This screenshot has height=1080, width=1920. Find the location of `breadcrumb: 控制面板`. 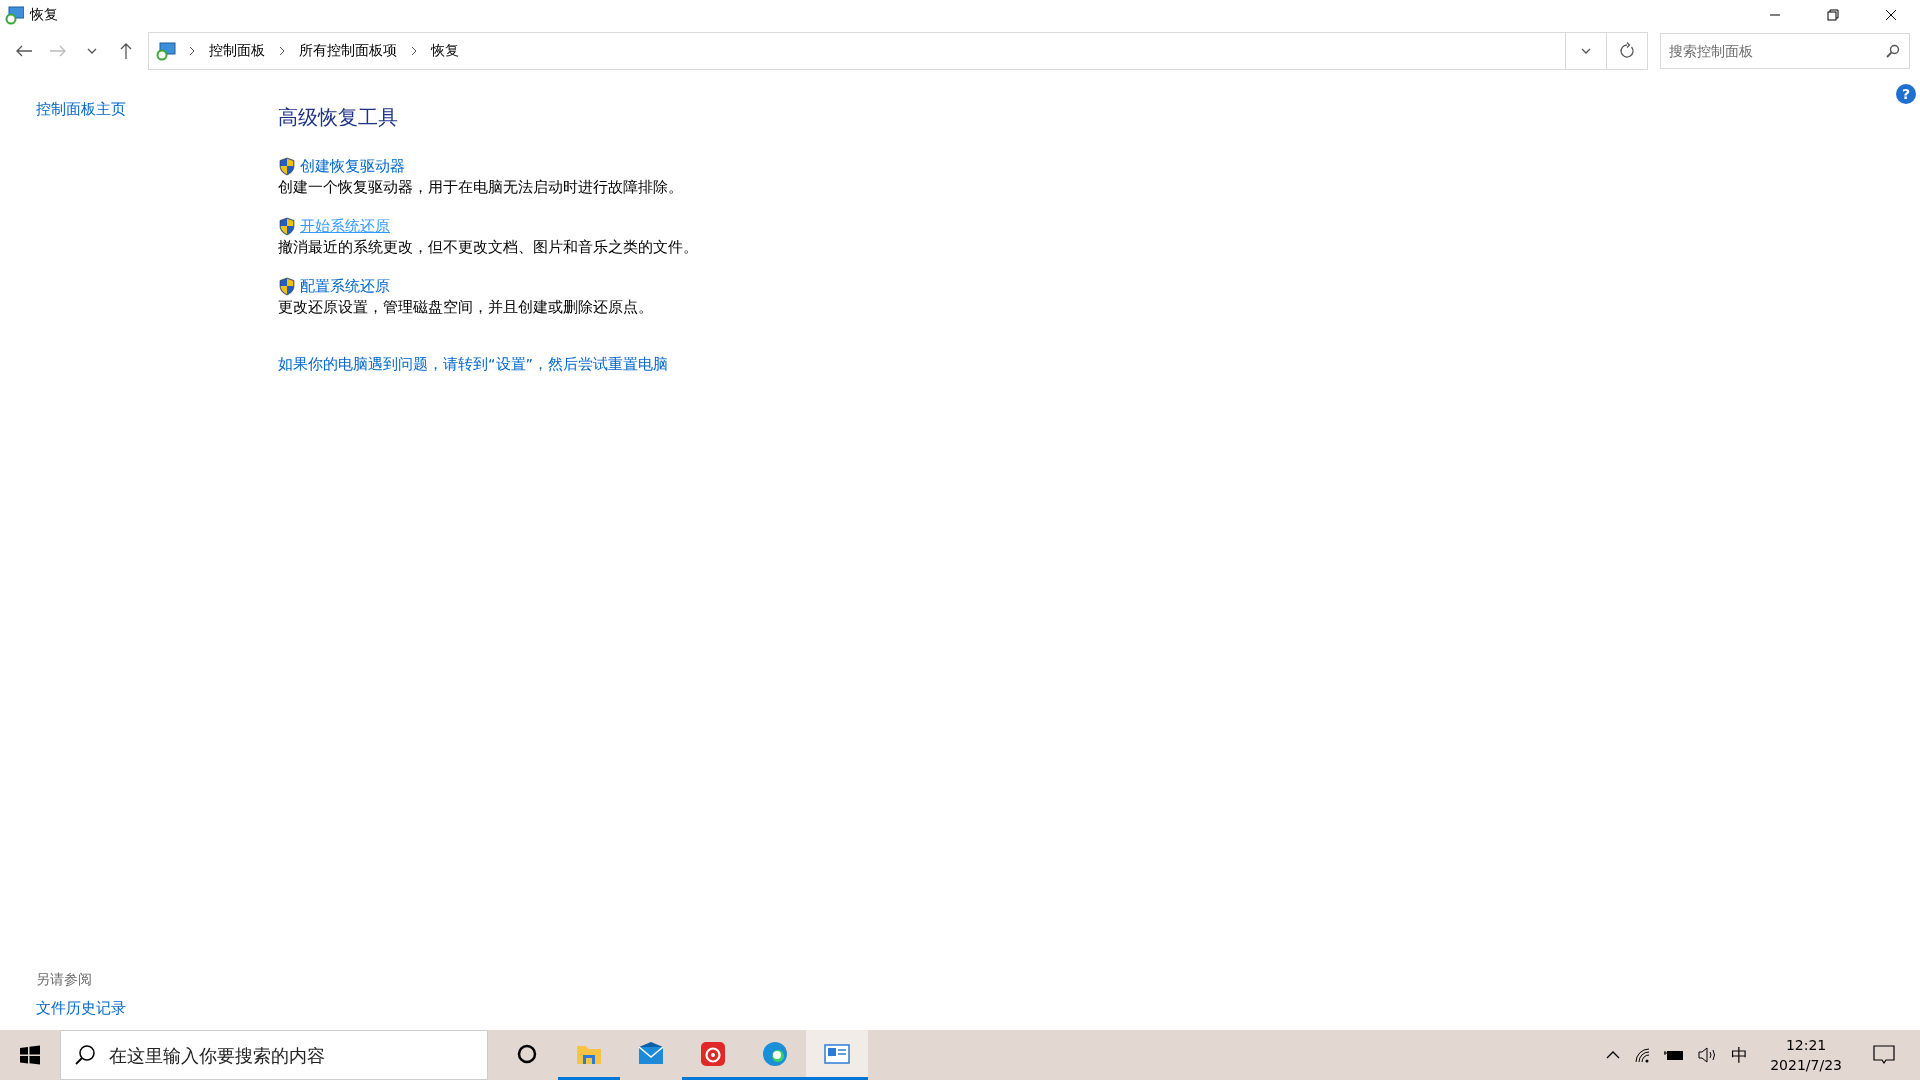

breadcrumb: 控制面板 is located at coordinates (237, 51).